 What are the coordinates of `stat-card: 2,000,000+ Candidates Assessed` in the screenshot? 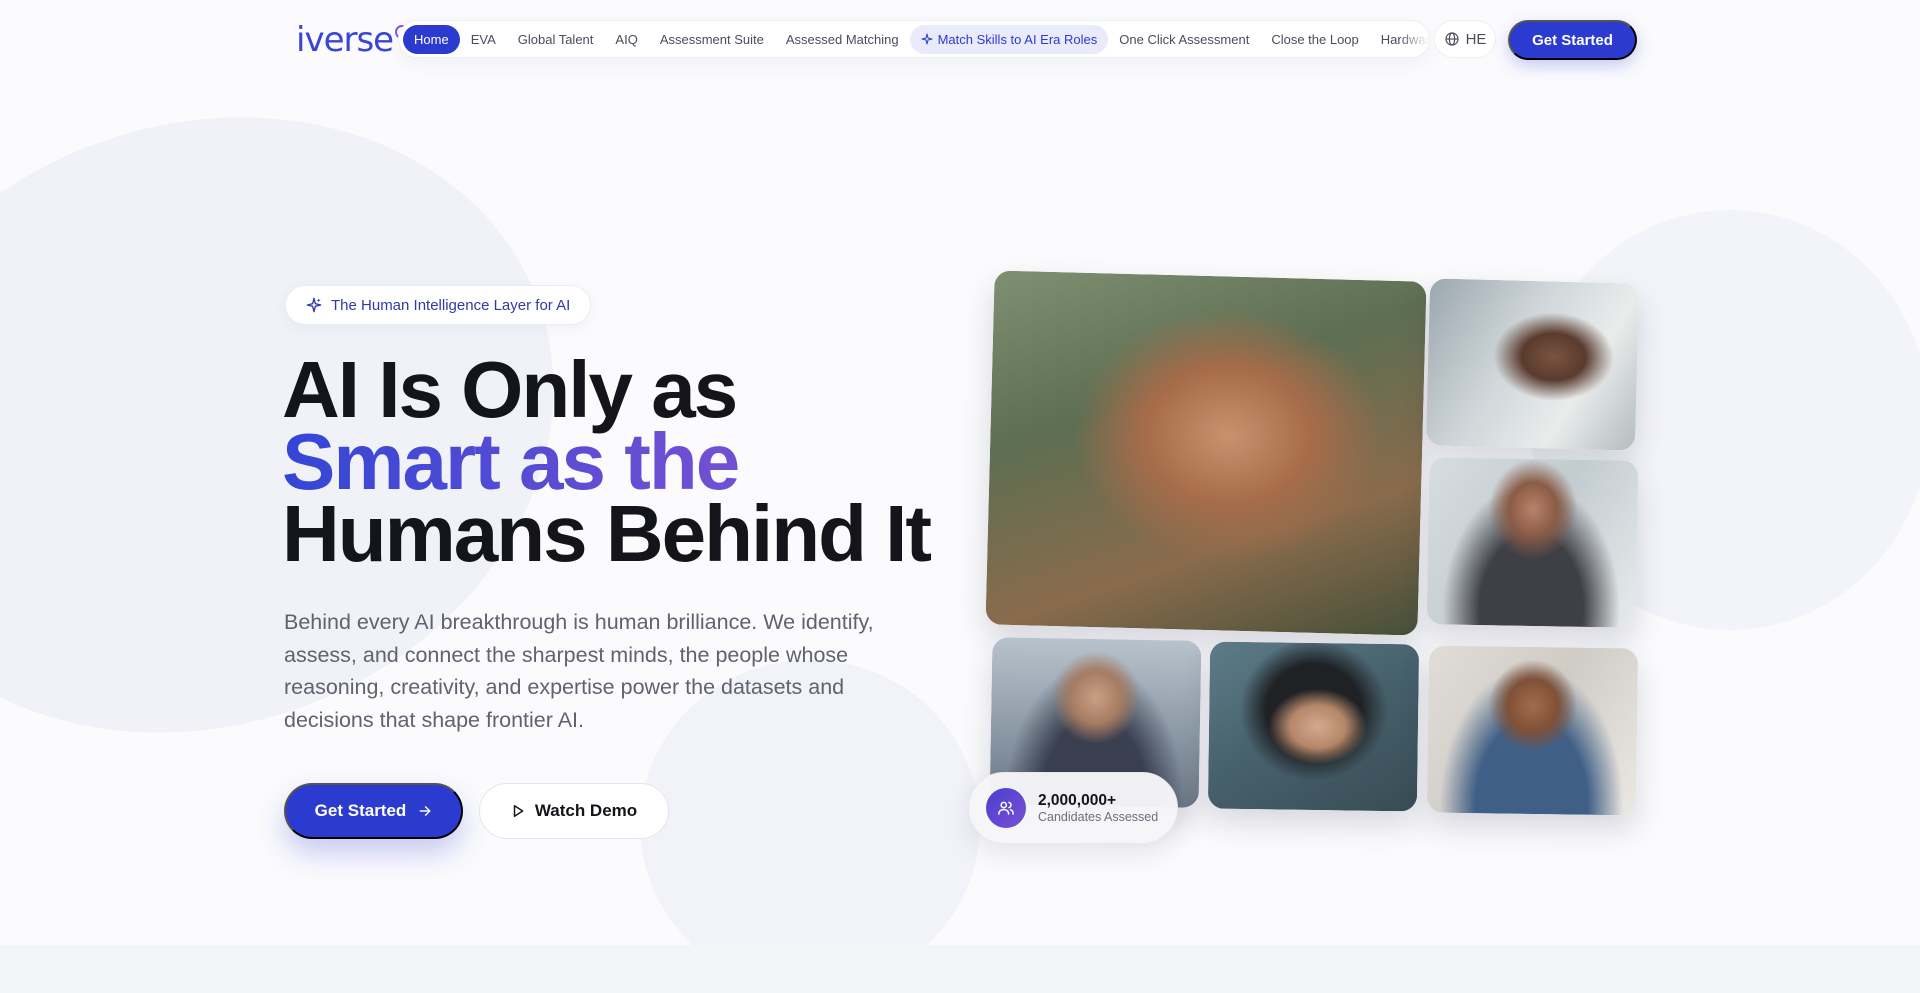 It's located at (1073, 808).